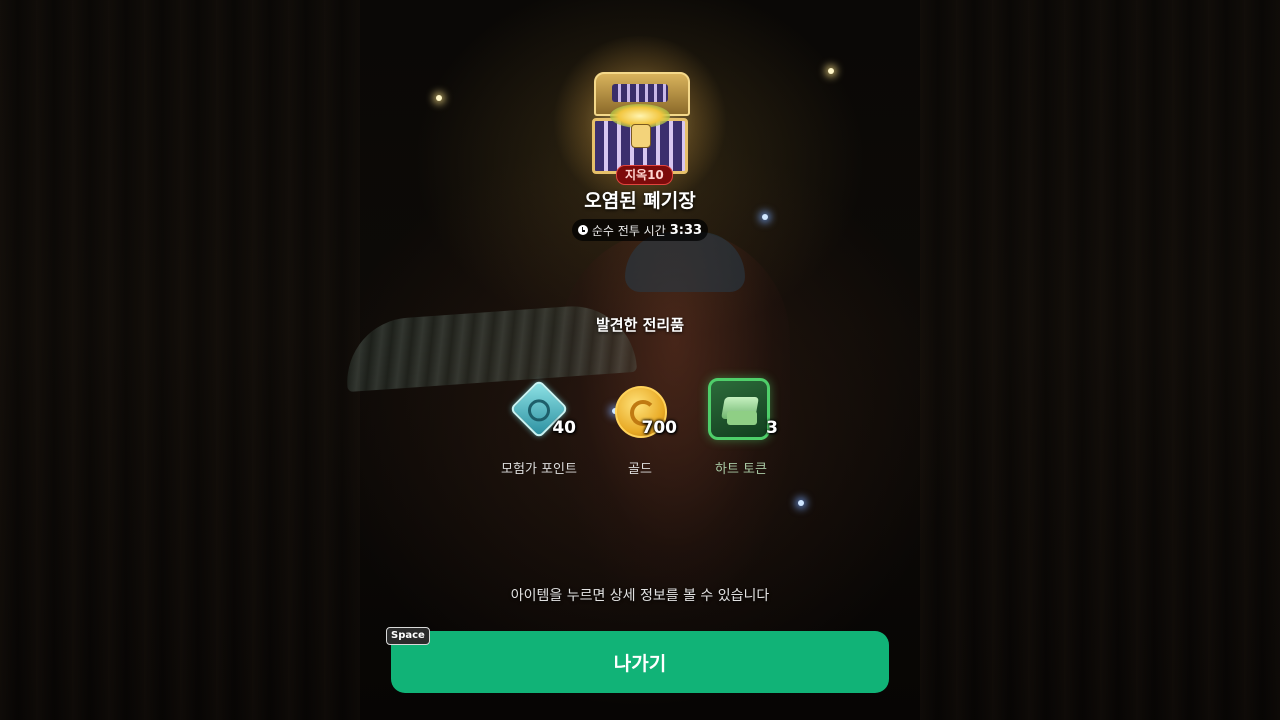 This screenshot has width=1280, height=720. What do you see at coordinates (640, 428) in the screenshot?
I see `reward-item-gold: 700 골드` at bounding box center [640, 428].